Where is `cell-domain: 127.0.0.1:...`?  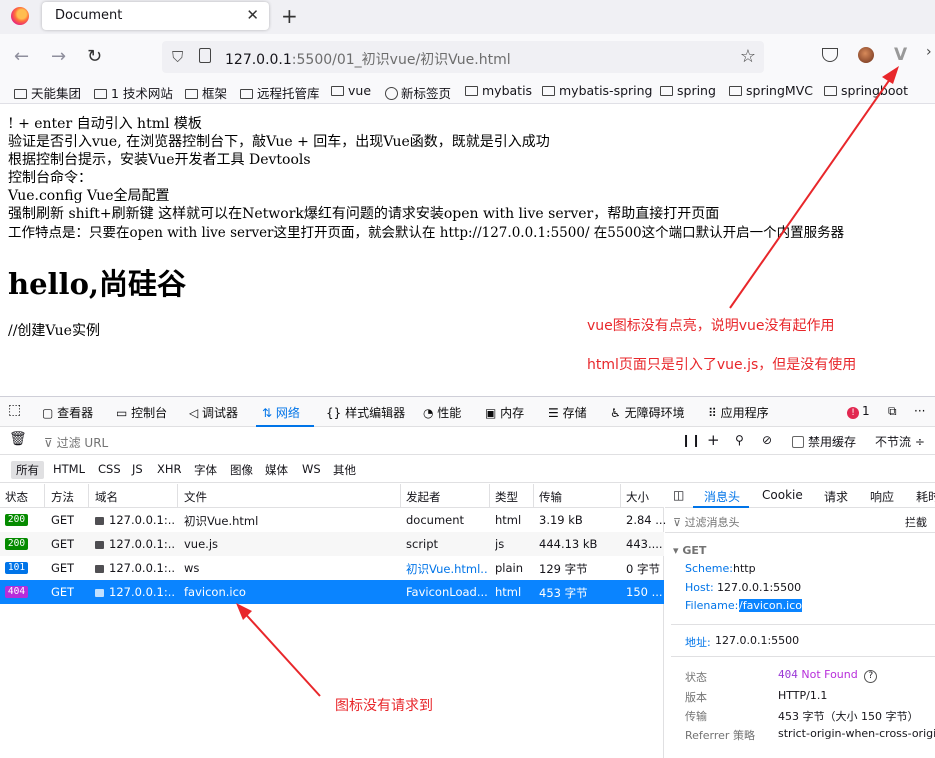
cell-domain: 127.0.0.1:... is located at coordinates (135, 520).